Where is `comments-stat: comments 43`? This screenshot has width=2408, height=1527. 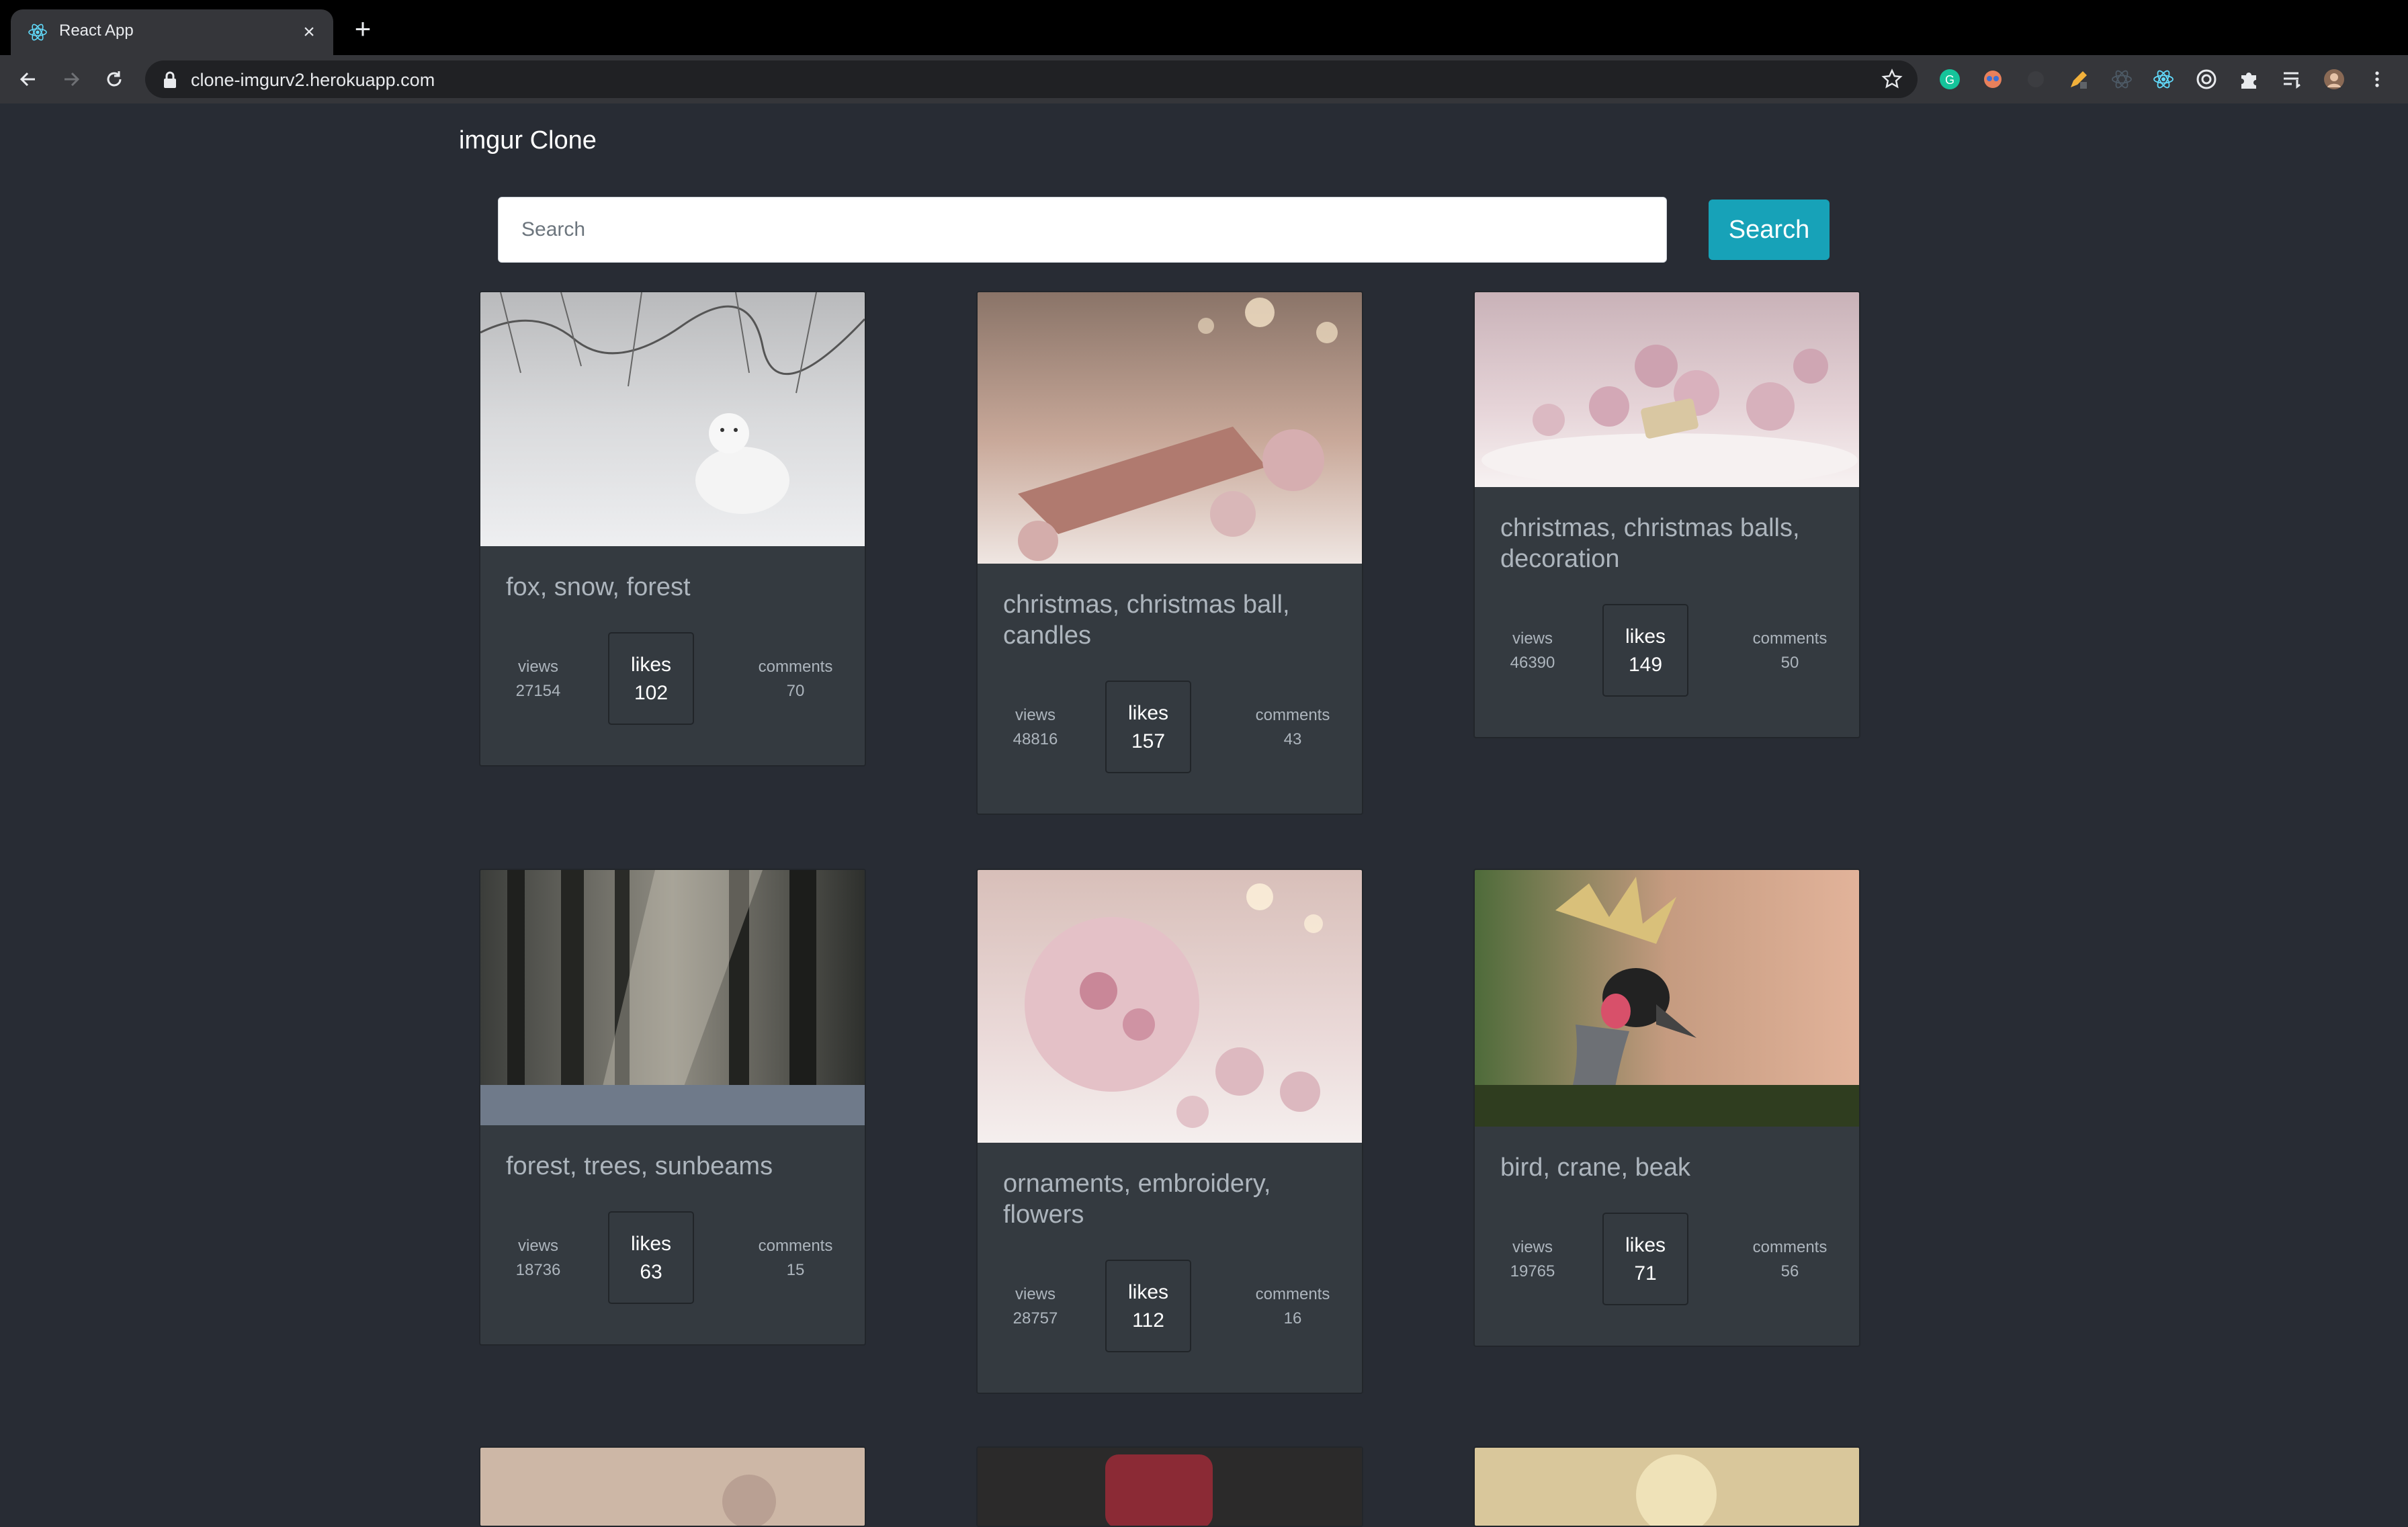 comments-stat: comments 43 is located at coordinates (1292, 728).